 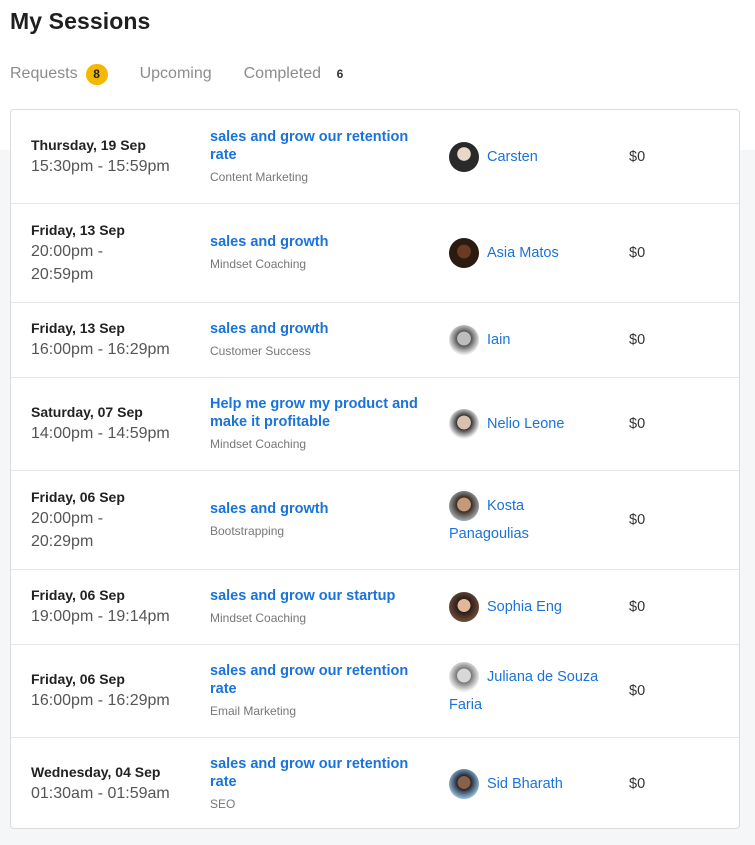 I want to click on mentor-cell: Asia Matos, so click(x=529, y=252).